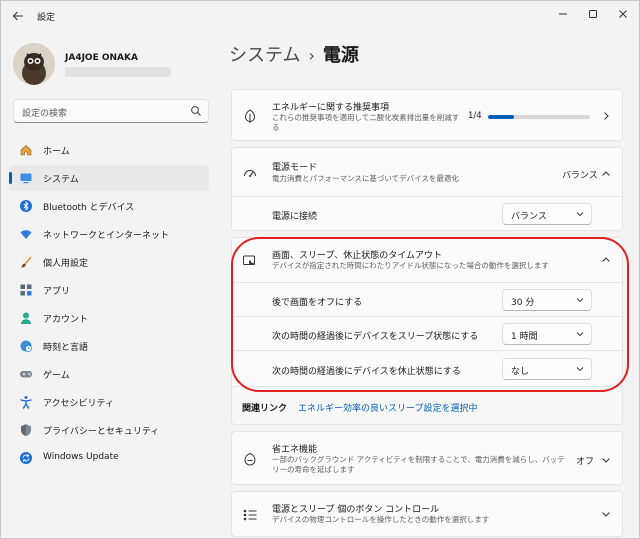 This screenshot has height=539, width=640. Describe the element at coordinates (475, 116) in the screenshot. I see `energy-progress-text: 1/4` at that location.